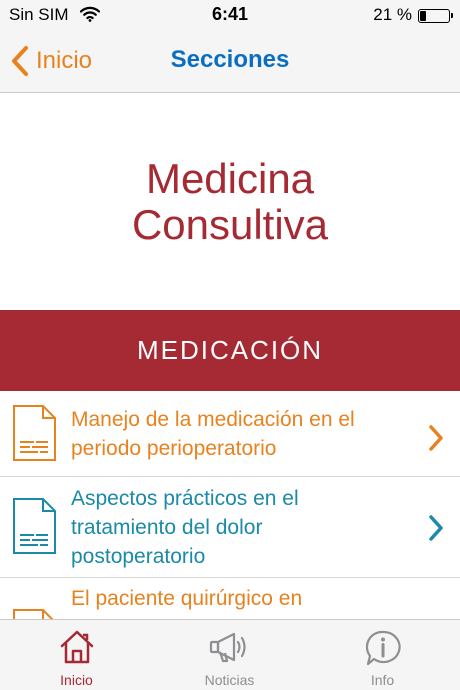 This screenshot has height=690, width=460. I want to click on section-title: MEDICACIÓN, so click(230, 350).